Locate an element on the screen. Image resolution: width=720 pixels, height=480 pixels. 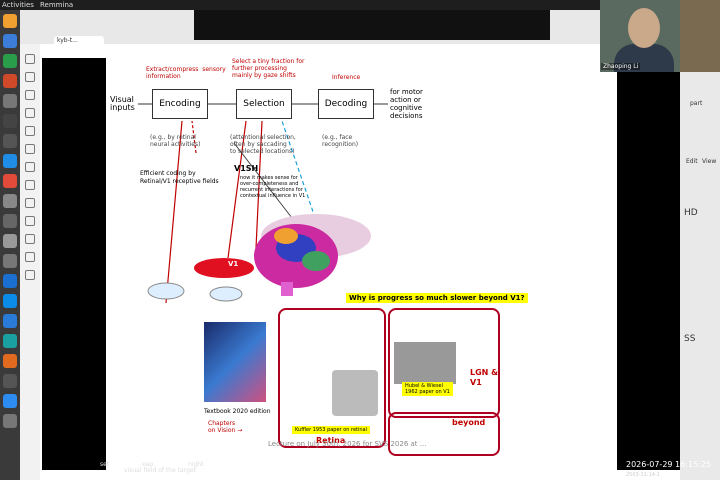
scale-icon is located at coordinates (30, 131).